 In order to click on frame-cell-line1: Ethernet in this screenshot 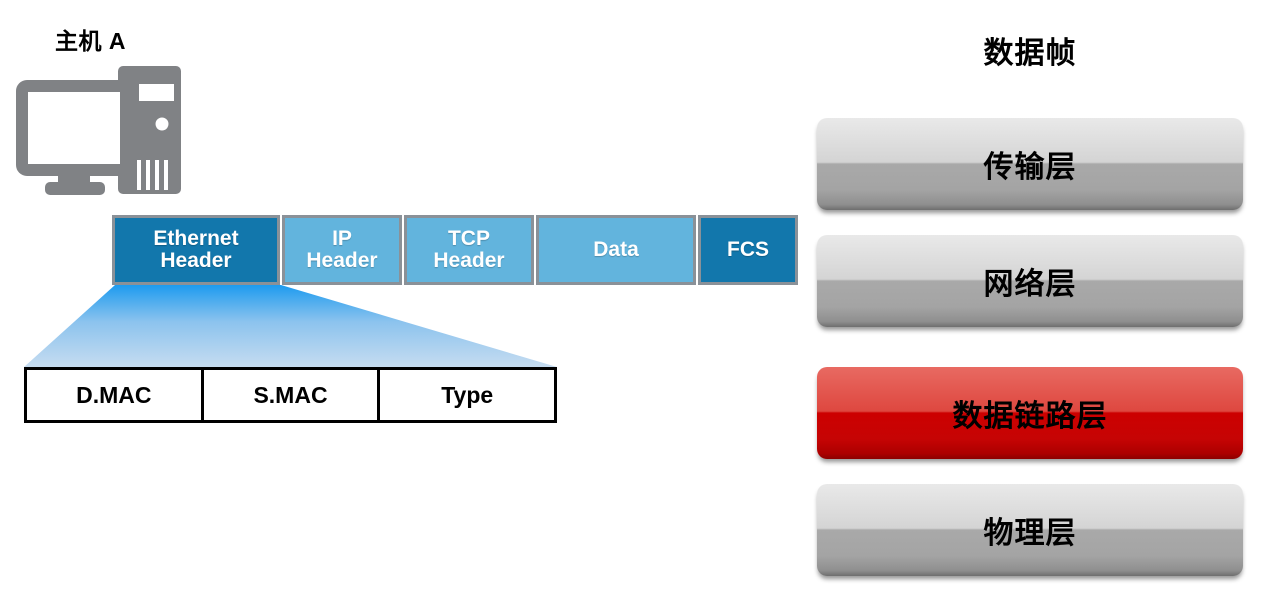, I will do `click(196, 239)`.